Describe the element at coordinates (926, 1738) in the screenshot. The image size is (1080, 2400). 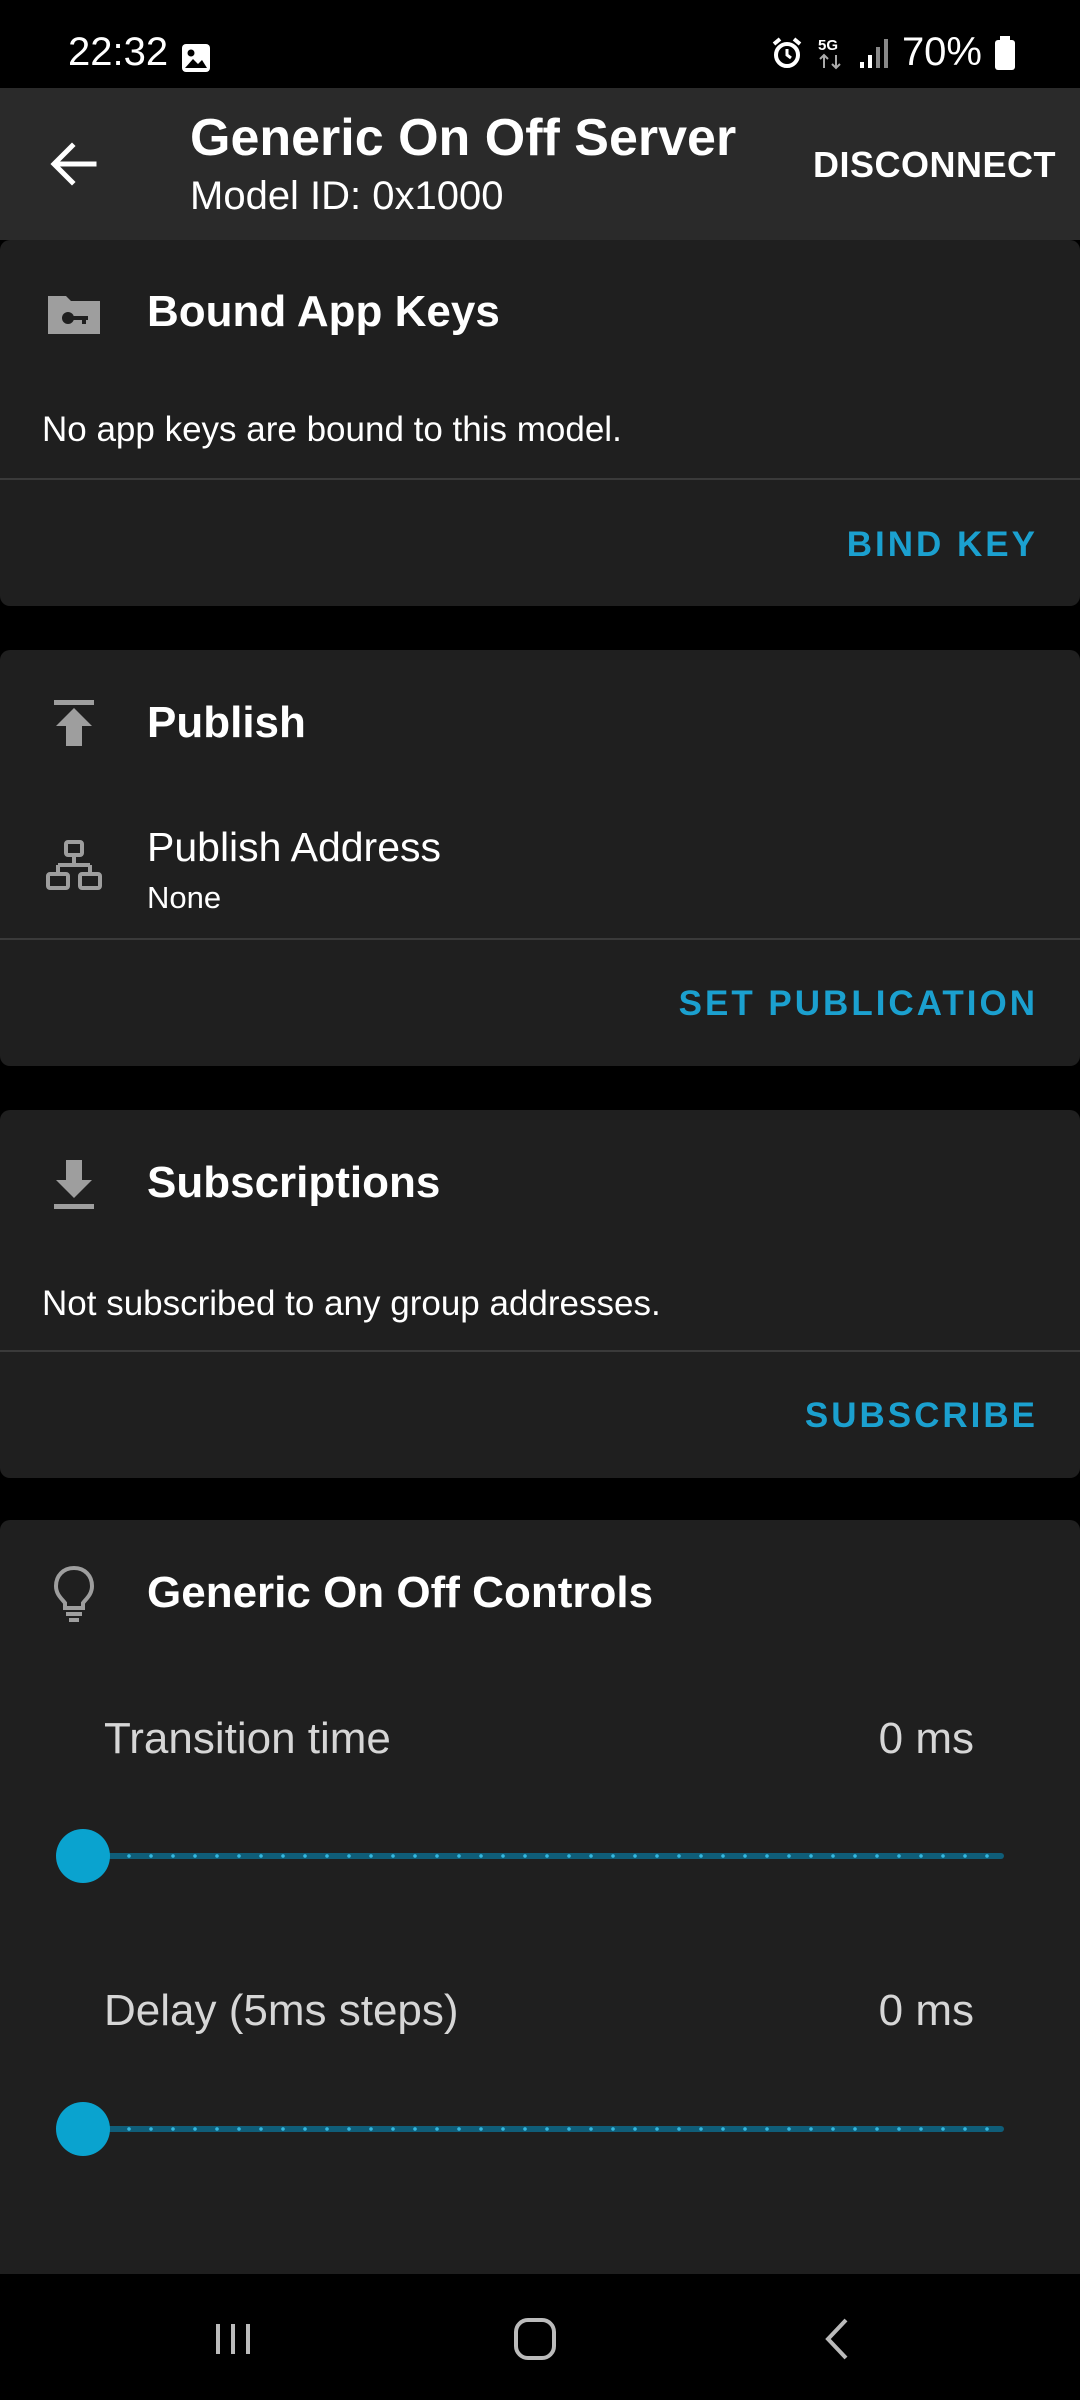
I see `transition-time-value: 0 ms` at that location.